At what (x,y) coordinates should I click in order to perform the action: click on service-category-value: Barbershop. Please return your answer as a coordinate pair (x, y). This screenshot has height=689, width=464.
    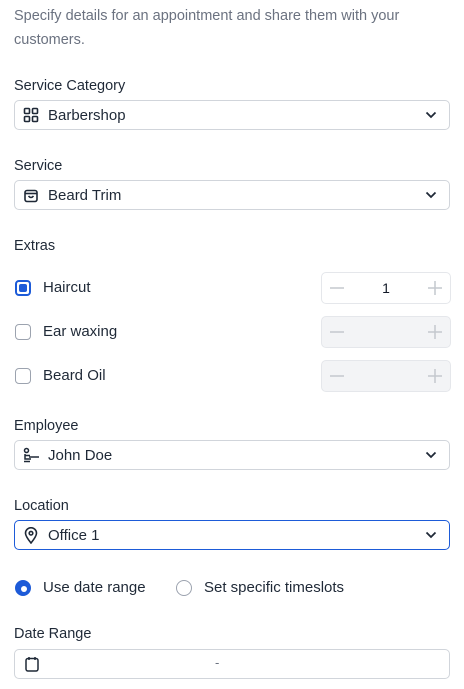
    Looking at the image, I should click on (87, 115).